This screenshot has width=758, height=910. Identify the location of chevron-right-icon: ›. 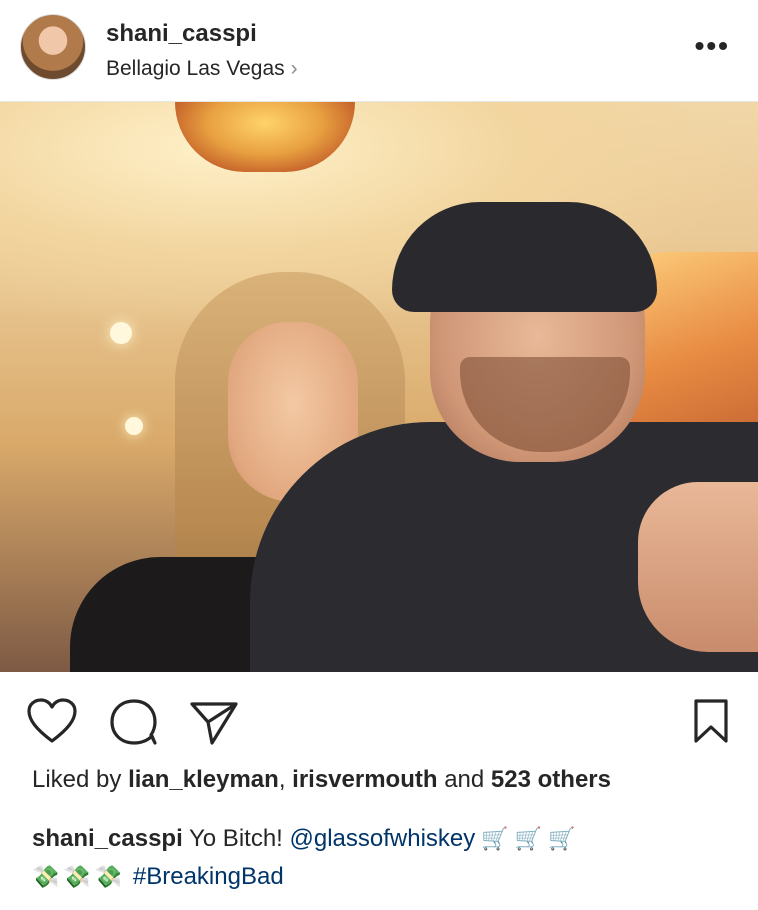
(294, 68).